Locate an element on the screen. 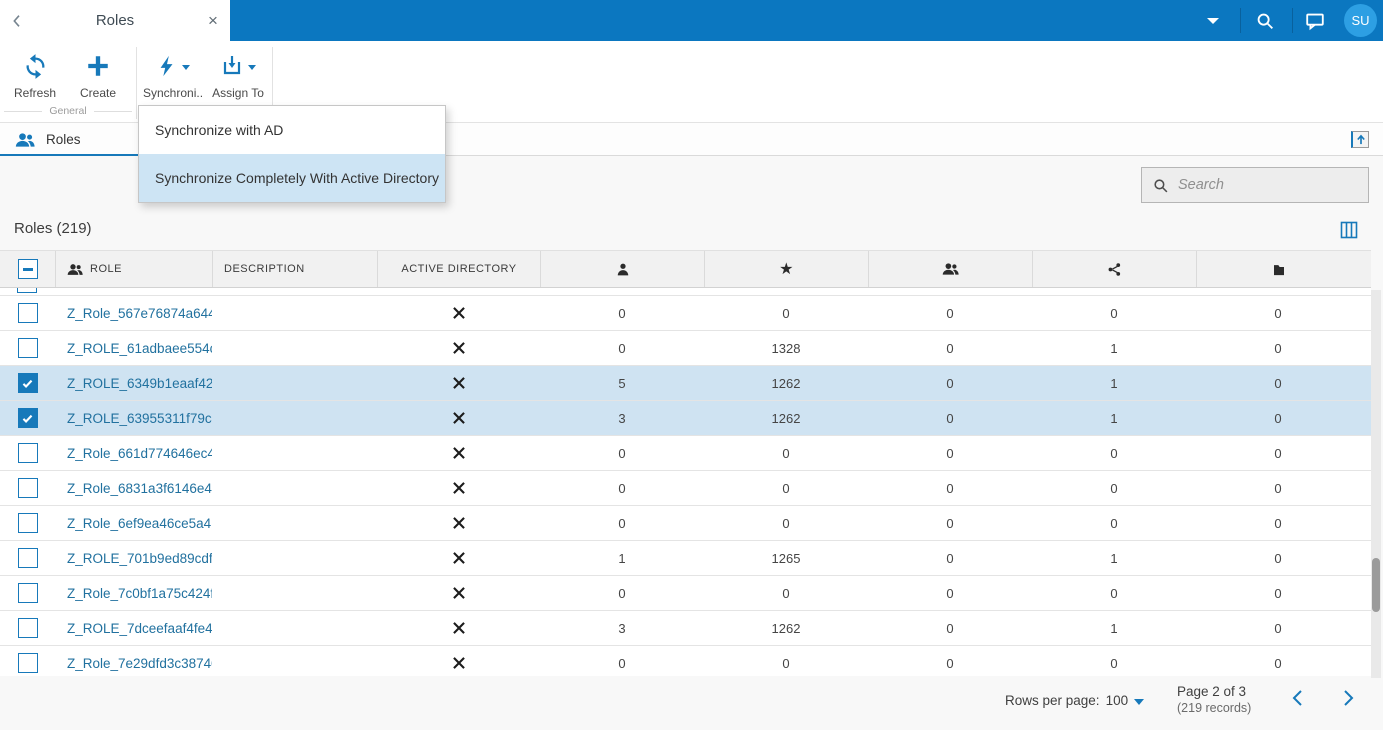  column-header-people is located at coordinates (950, 269).